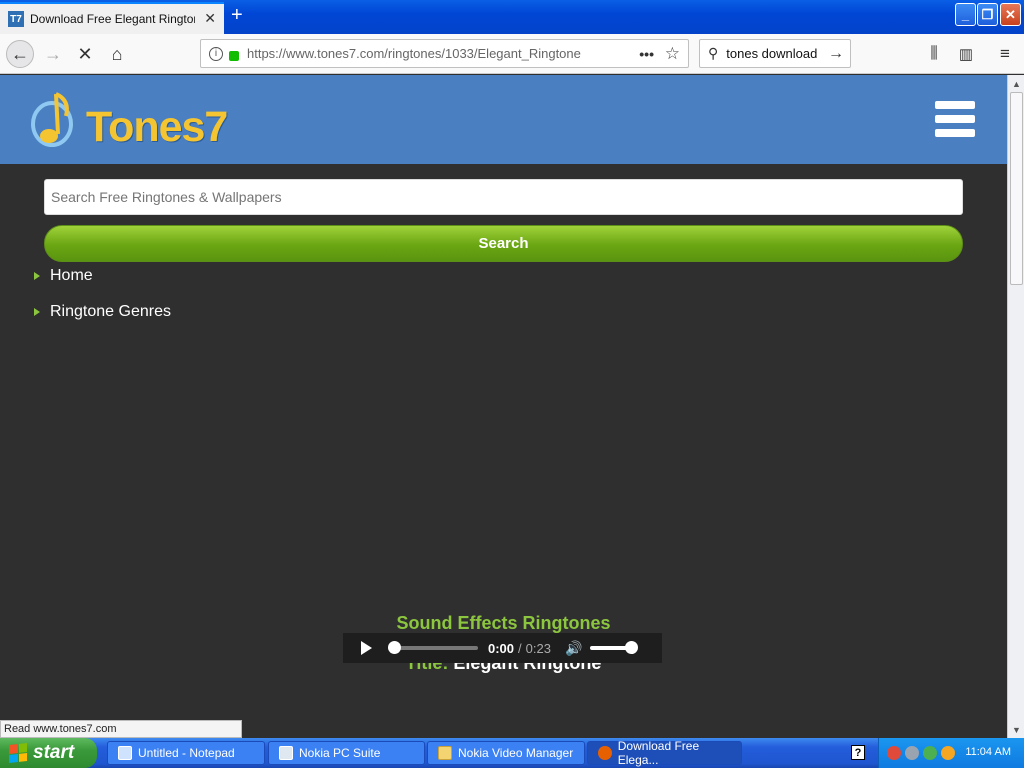  I want to click on taskbar-item-notepad: Untitled - Notepad, so click(186, 753).